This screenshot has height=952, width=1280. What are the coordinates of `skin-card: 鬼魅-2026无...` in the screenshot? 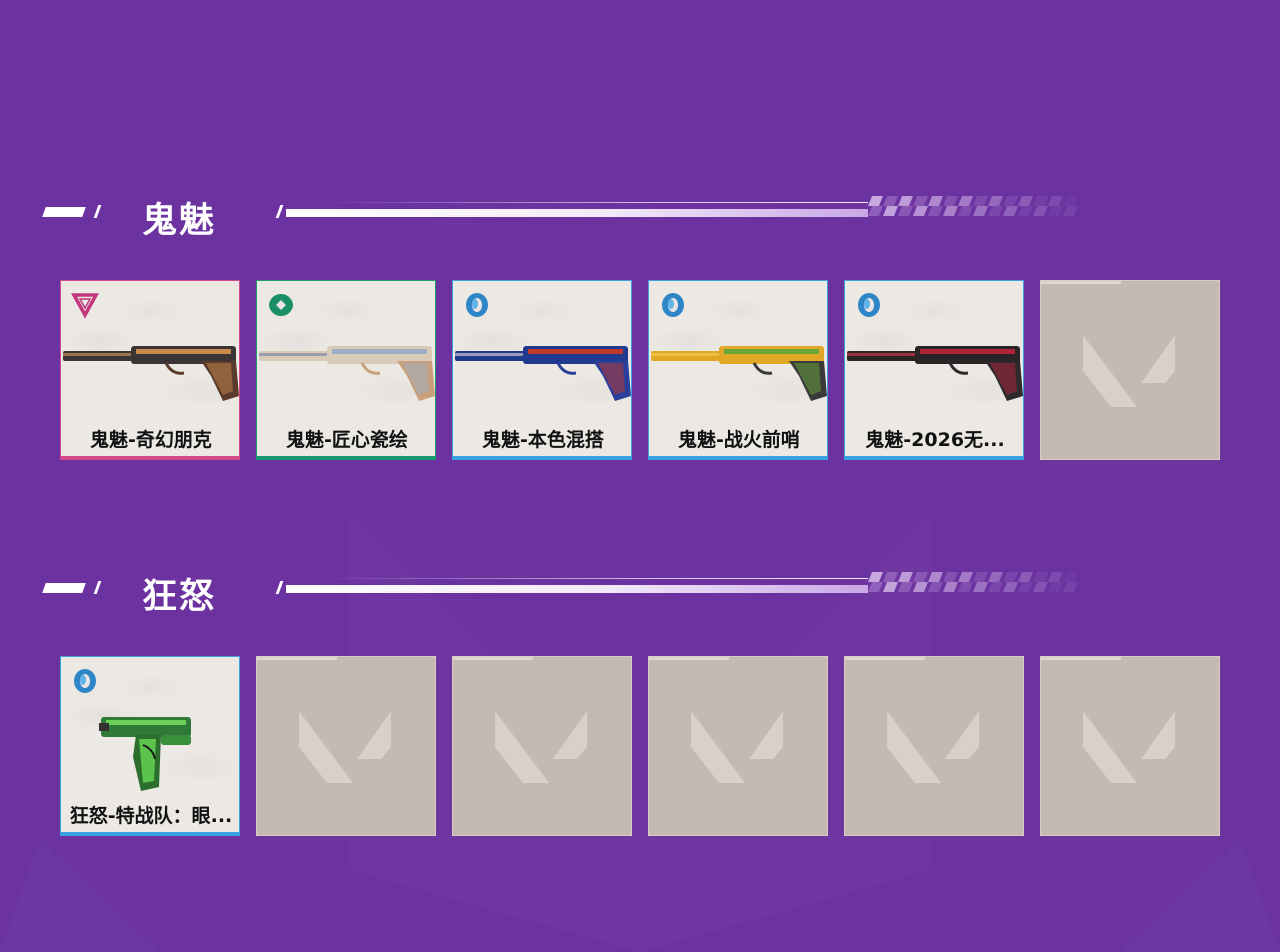 It's located at (934, 370).